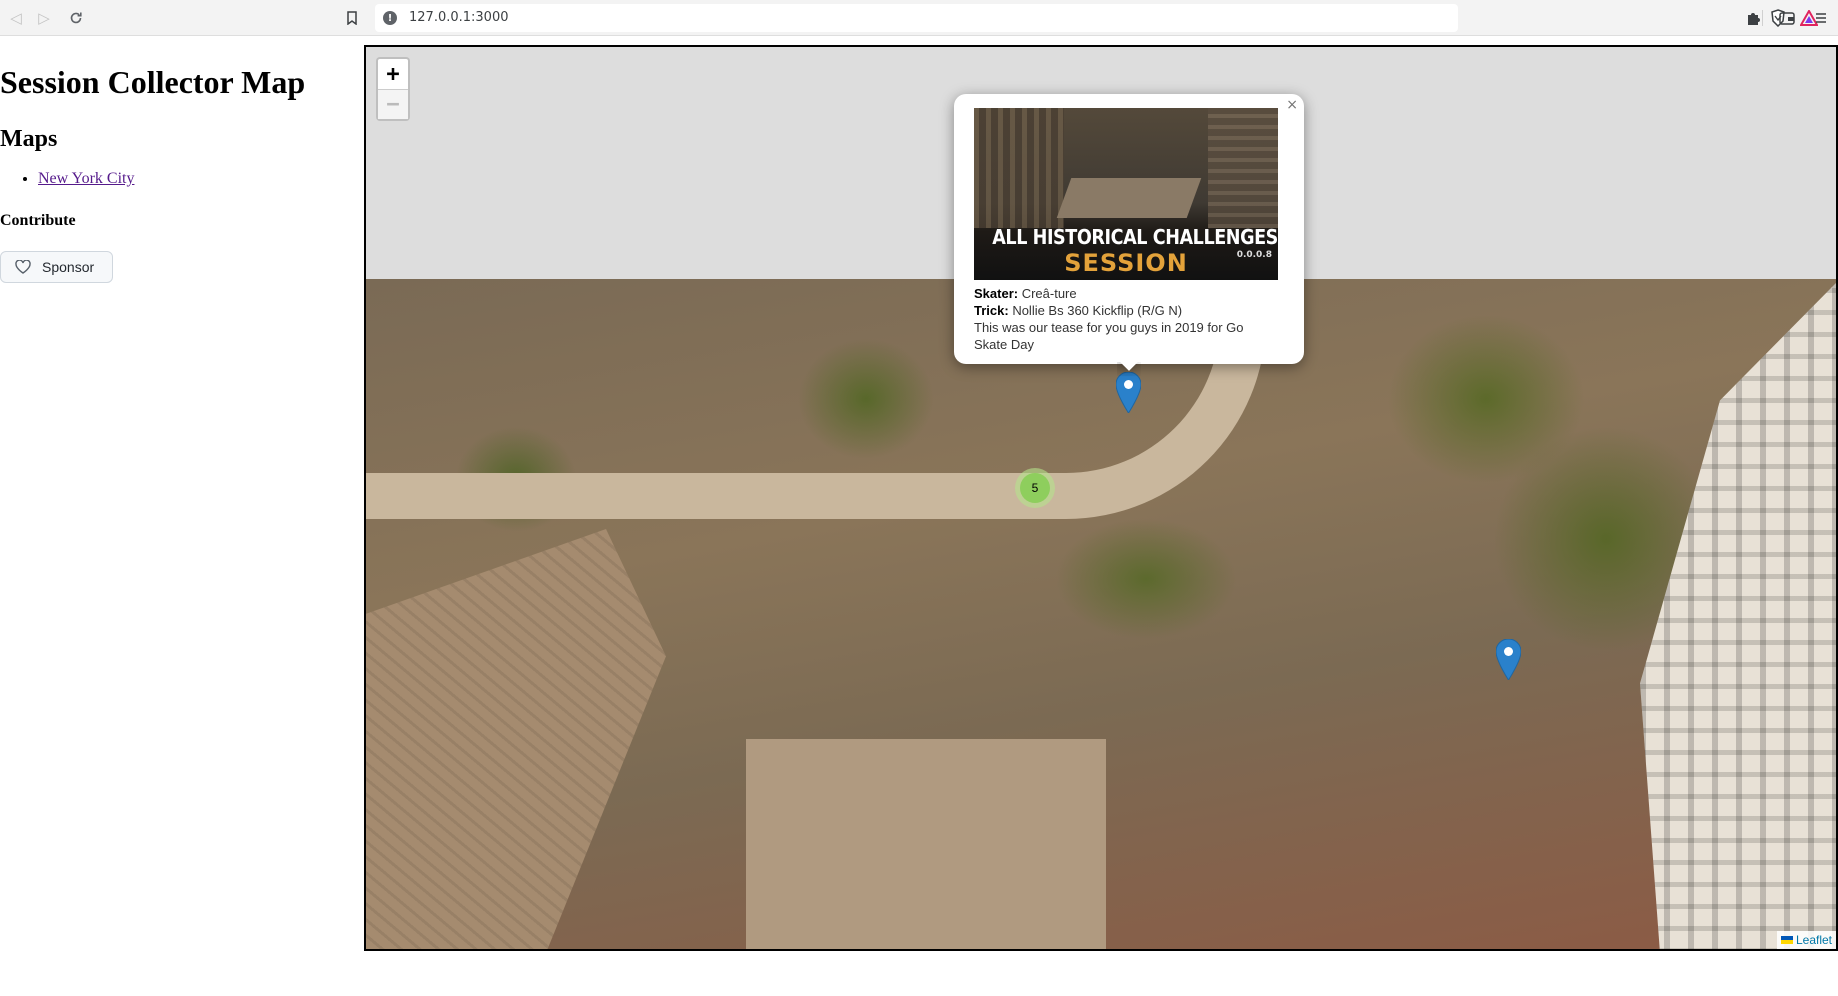  What do you see at coordinates (393, 74) in the screenshot?
I see `zoom-in-button: +` at bounding box center [393, 74].